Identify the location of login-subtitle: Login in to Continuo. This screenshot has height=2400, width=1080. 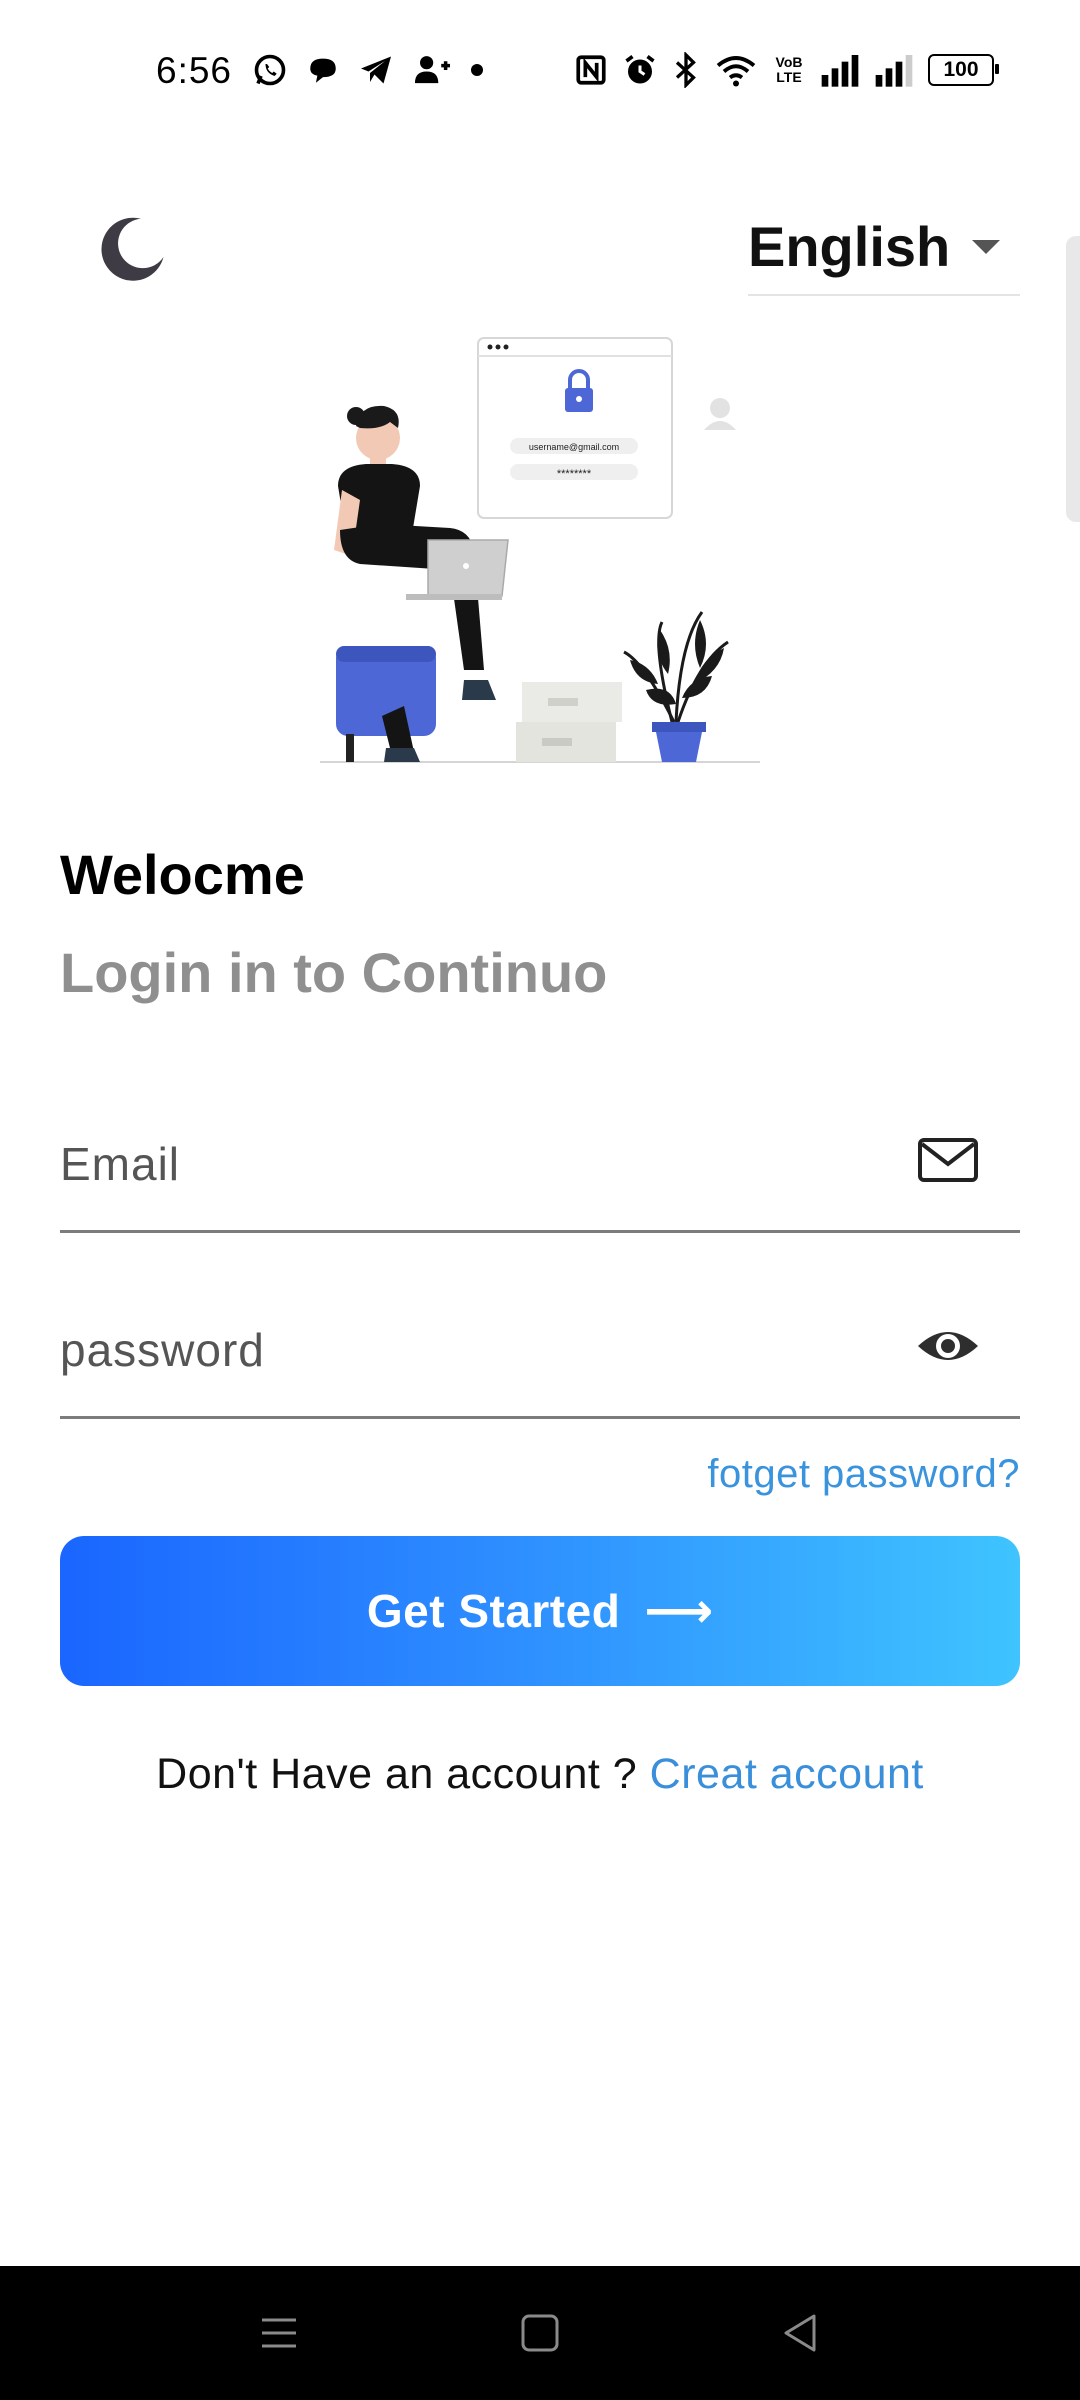
(334, 972).